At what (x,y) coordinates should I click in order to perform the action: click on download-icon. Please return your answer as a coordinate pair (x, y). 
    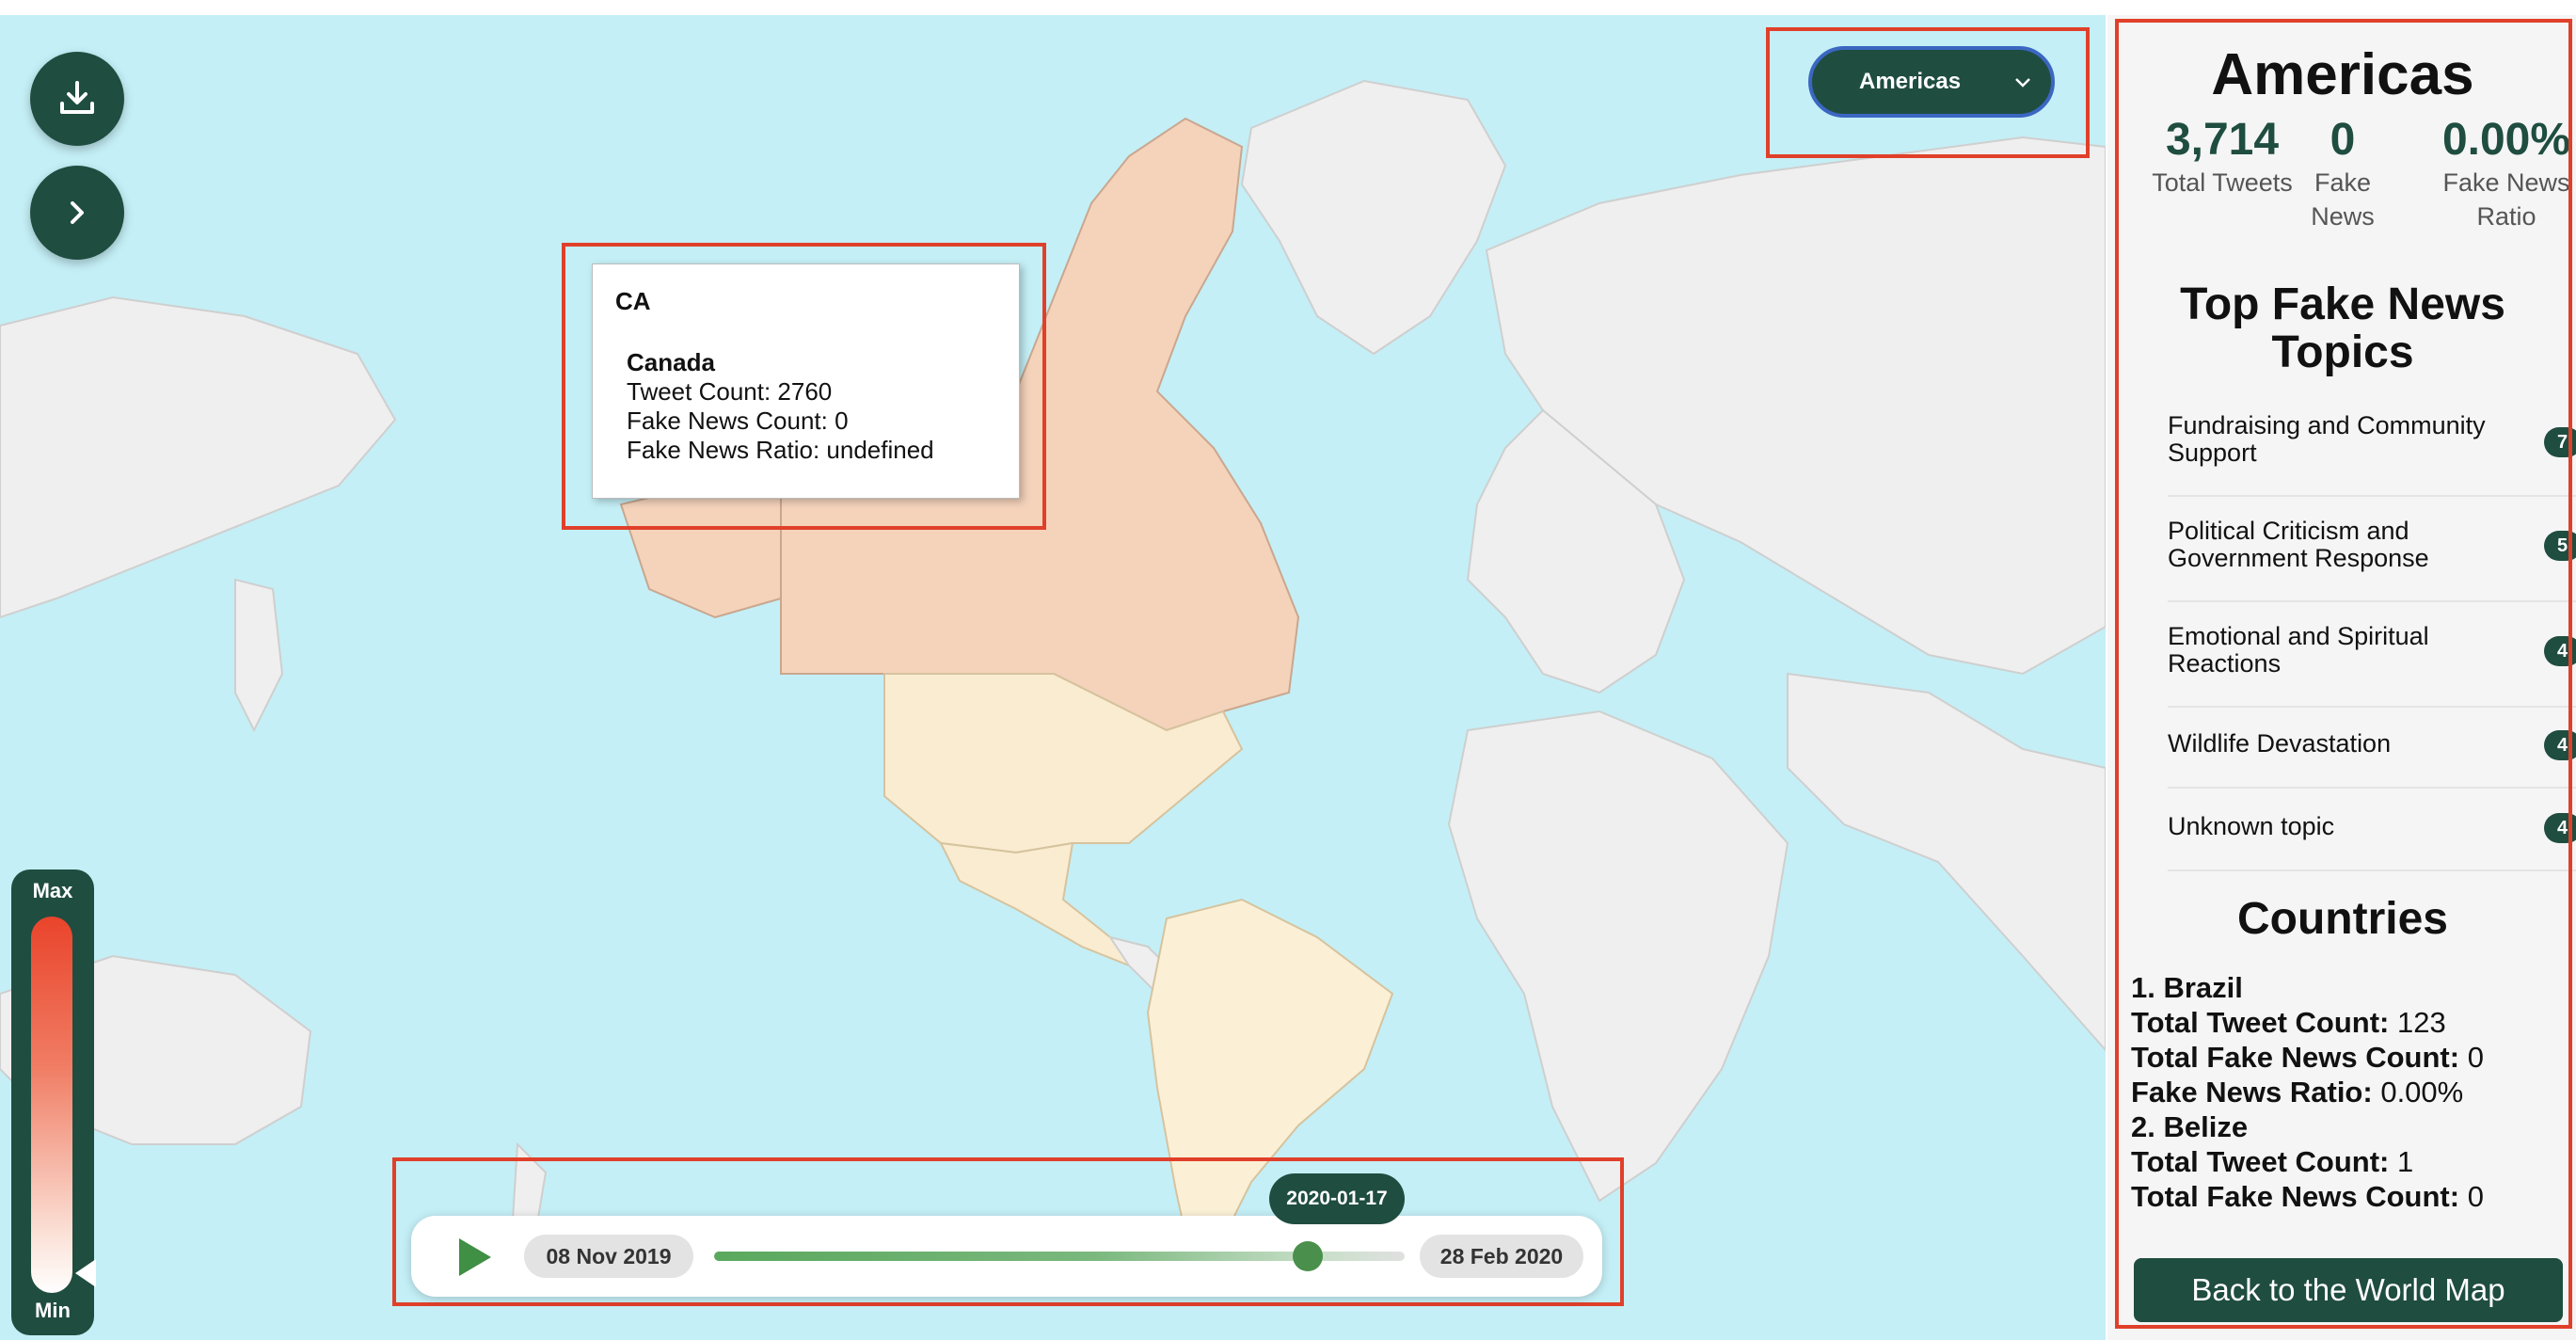
    Looking at the image, I should click on (77, 98).